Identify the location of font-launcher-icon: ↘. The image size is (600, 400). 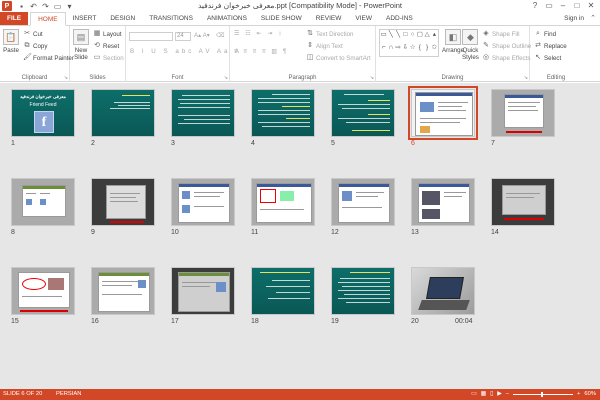
(226, 78).